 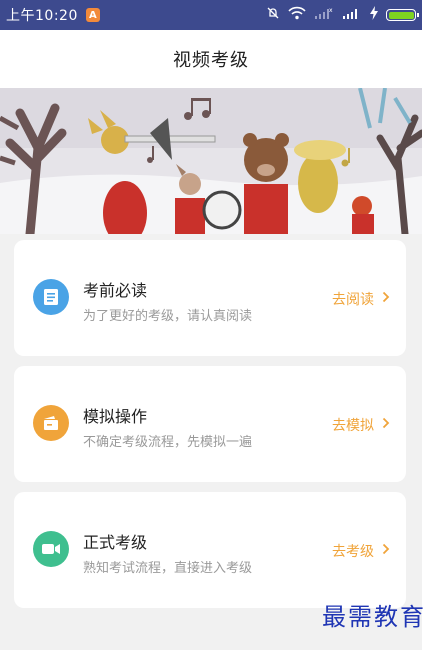 What do you see at coordinates (211, 15) in the screenshot?
I see `status-bar: 上午10:20 A x` at bounding box center [211, 15].